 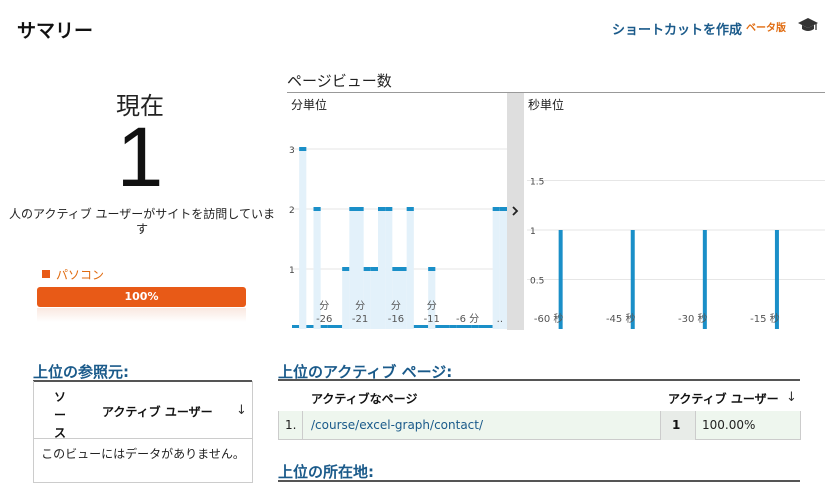 What do you see at coordinates (398, 237) in the screenshot?
I see `per-minute-chart: 1 2 3 分 -26 分 -21 分 -16 分 -11 -6 分..` at bounding box center [398, 237].